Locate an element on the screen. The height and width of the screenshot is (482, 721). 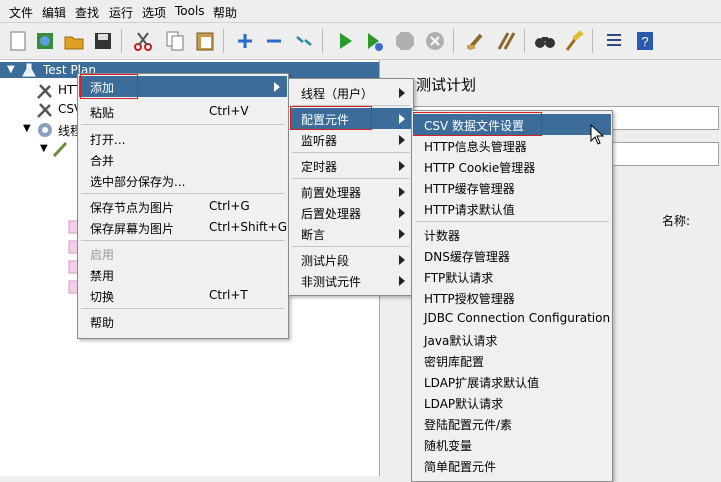
config-item-http-request-defaults: HTTP请求默认值 is located at coordinates (512, 208).